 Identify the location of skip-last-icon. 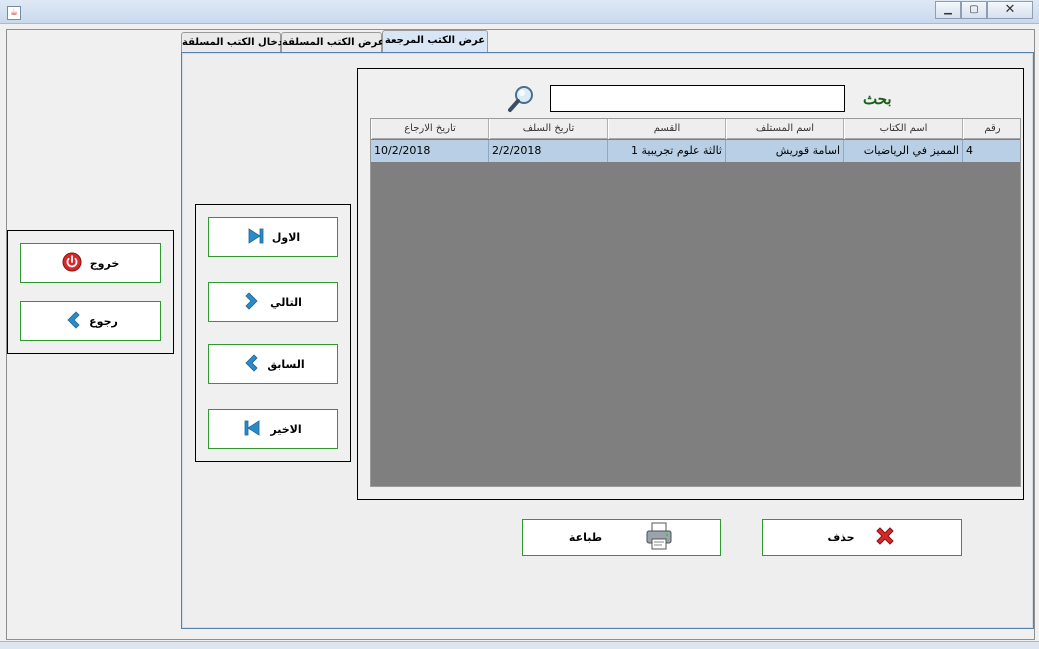
(253, 429).